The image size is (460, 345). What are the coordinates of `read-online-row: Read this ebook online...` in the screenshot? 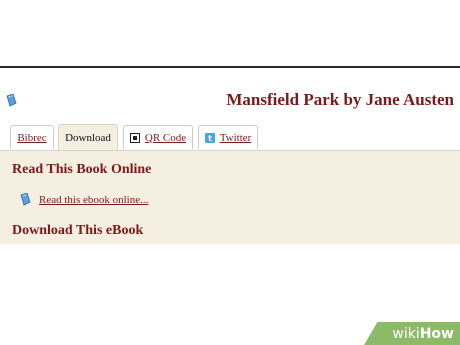 It's located at (84, 199).